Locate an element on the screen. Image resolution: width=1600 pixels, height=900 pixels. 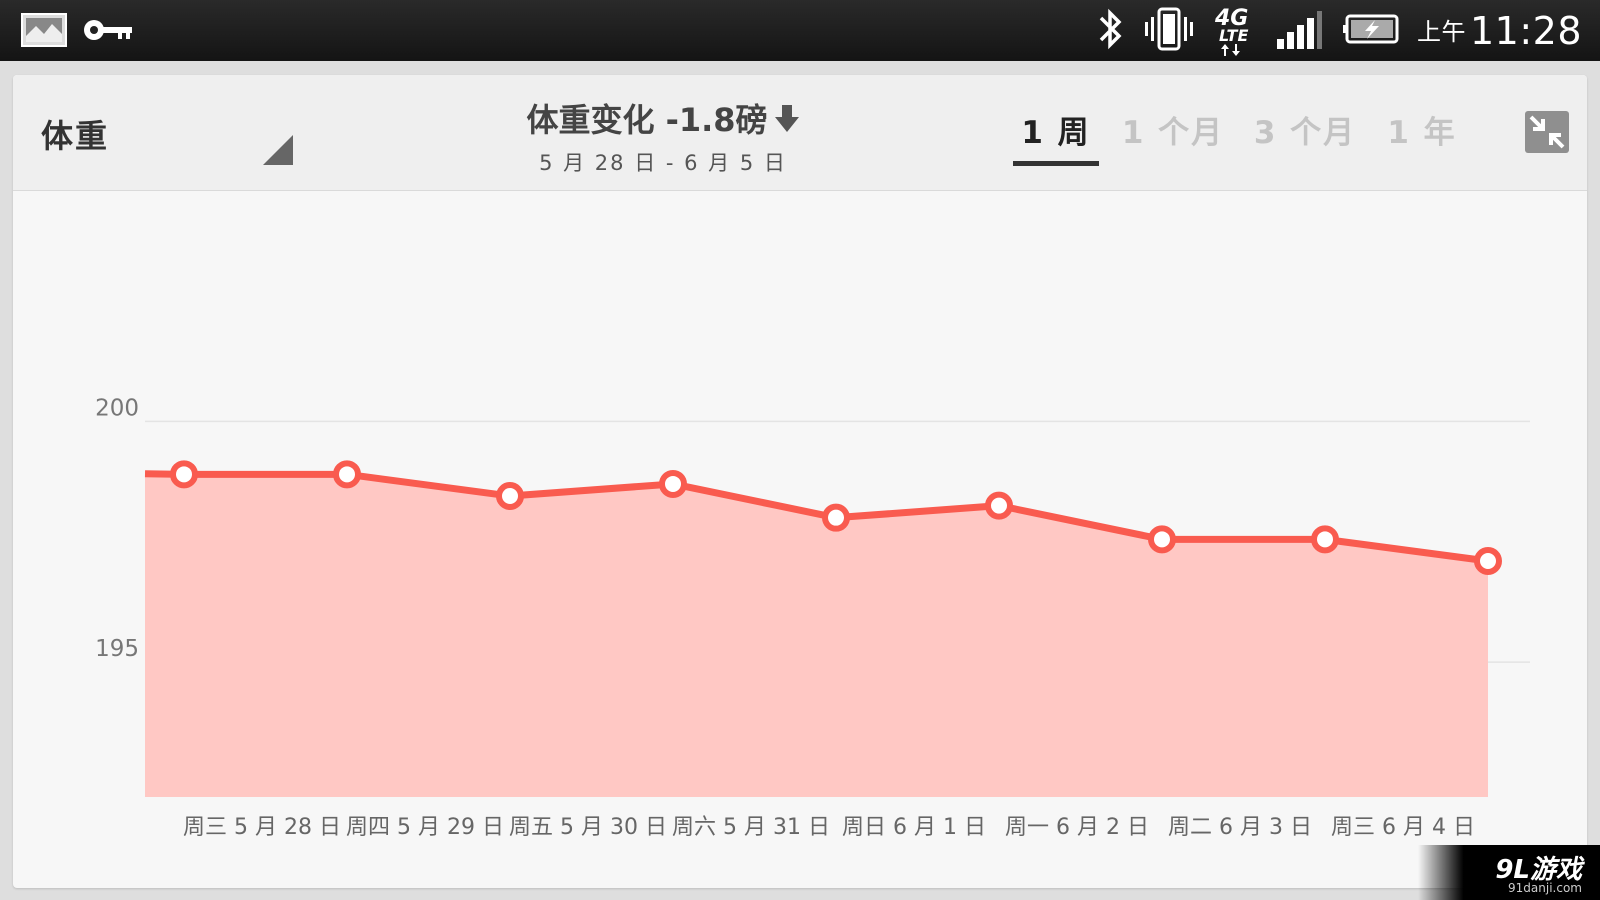
x-tick-label: 周日 6 月 1 日 is located at coordinates (914, 827).